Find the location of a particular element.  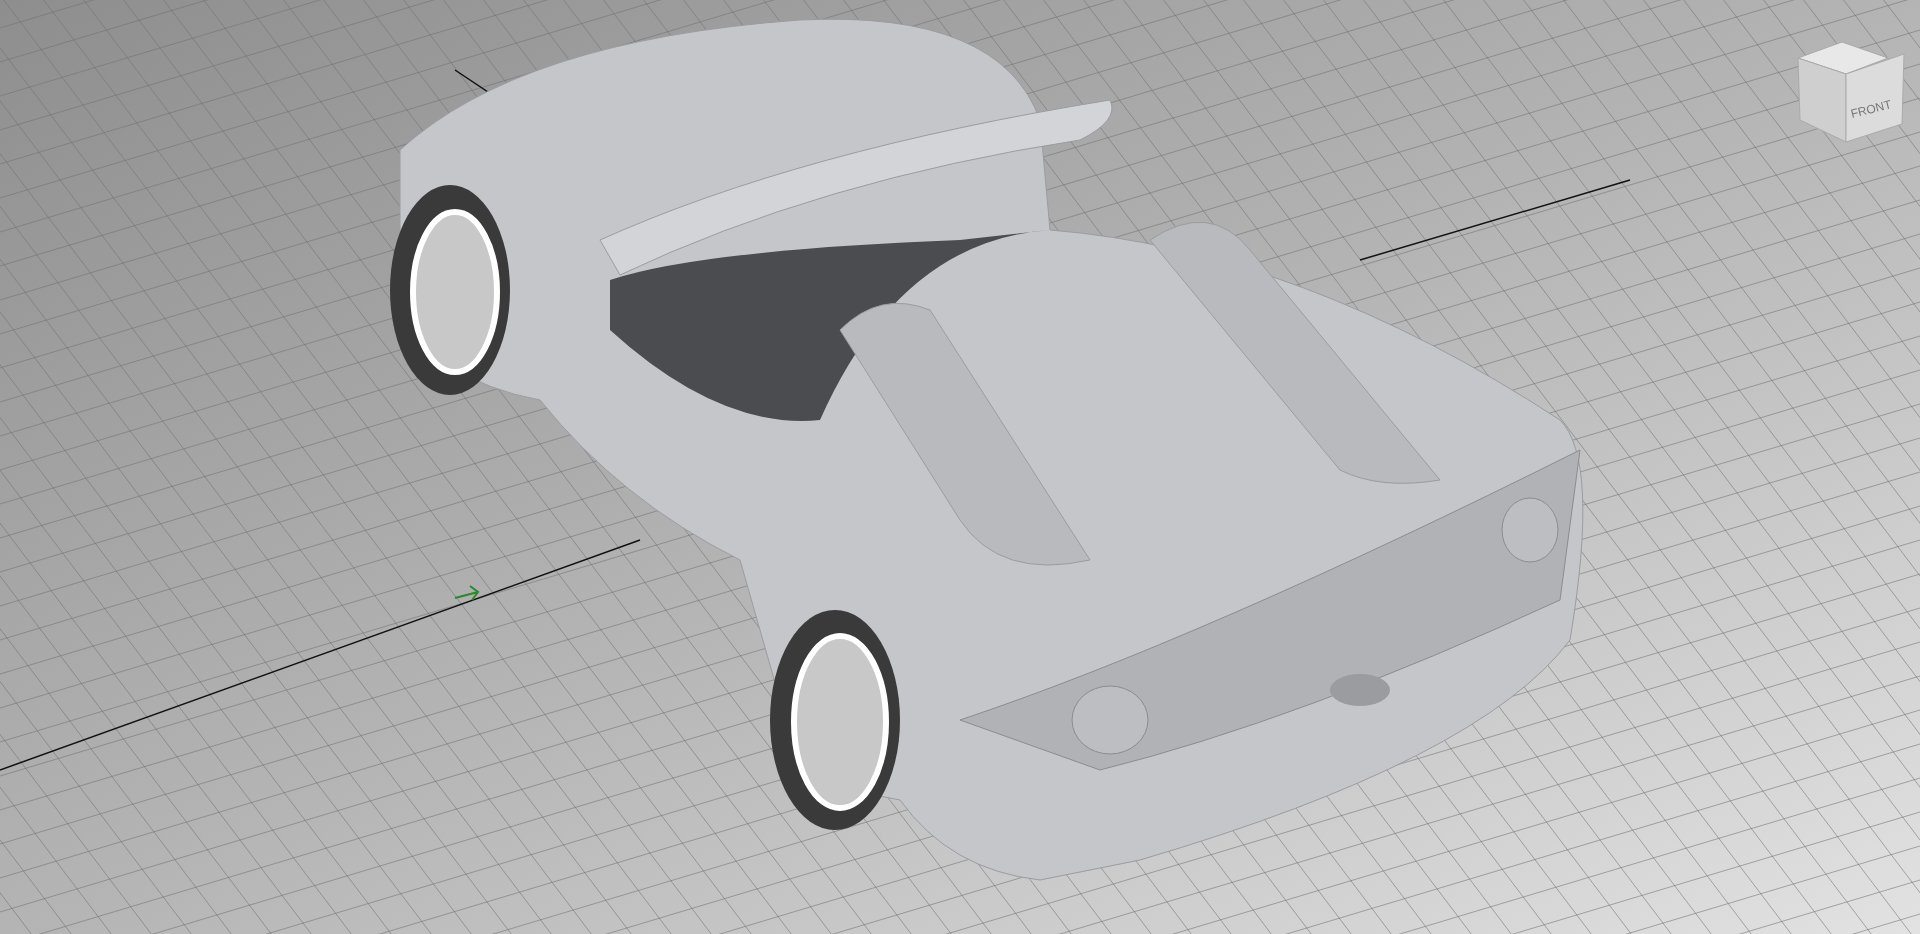

cube-icon is located at coordinates (1851, 92).